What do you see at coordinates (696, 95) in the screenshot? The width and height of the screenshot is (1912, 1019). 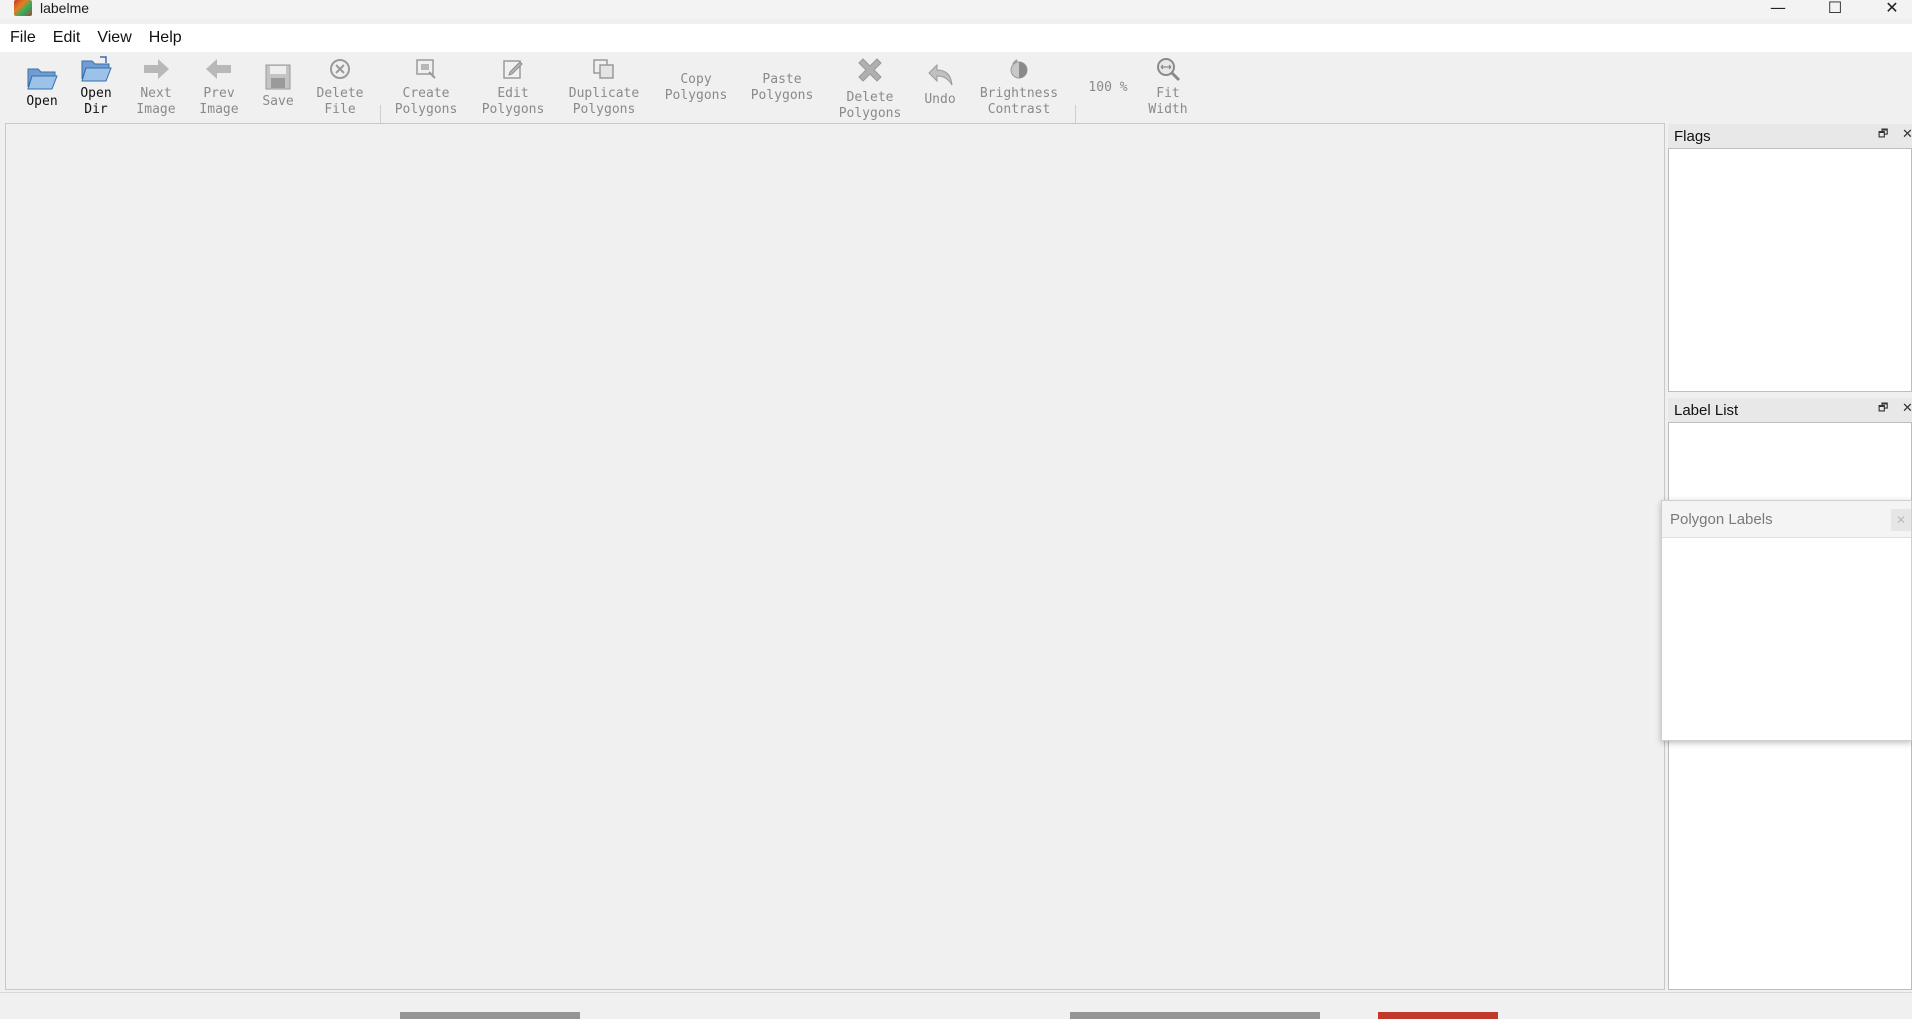 I see `copy-polygons-label-2: Polygons` at bounding box center [696, 95].